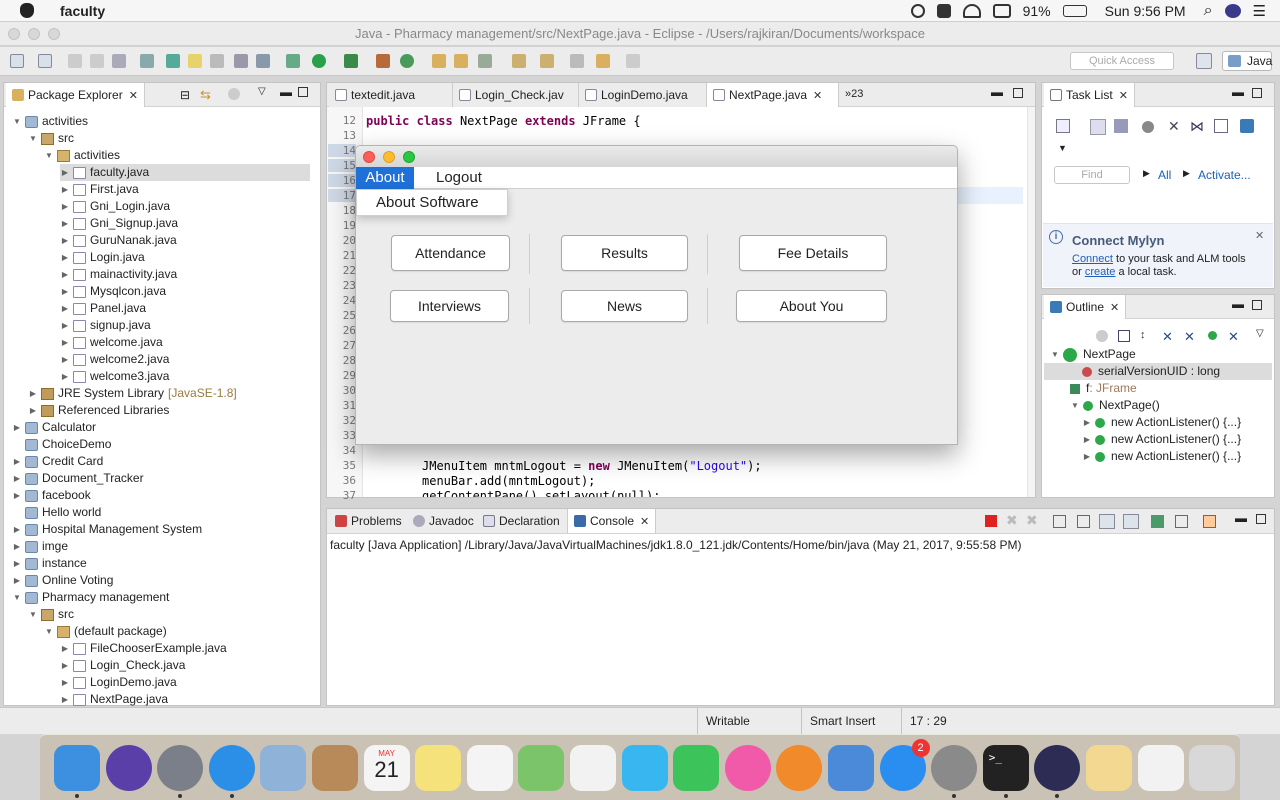 The height and width of the screenshot is (800, 1280). Describe the element at coordinates (1062, 148) in the screenshot. I see `chevron-down-icon: ▼` at that location.